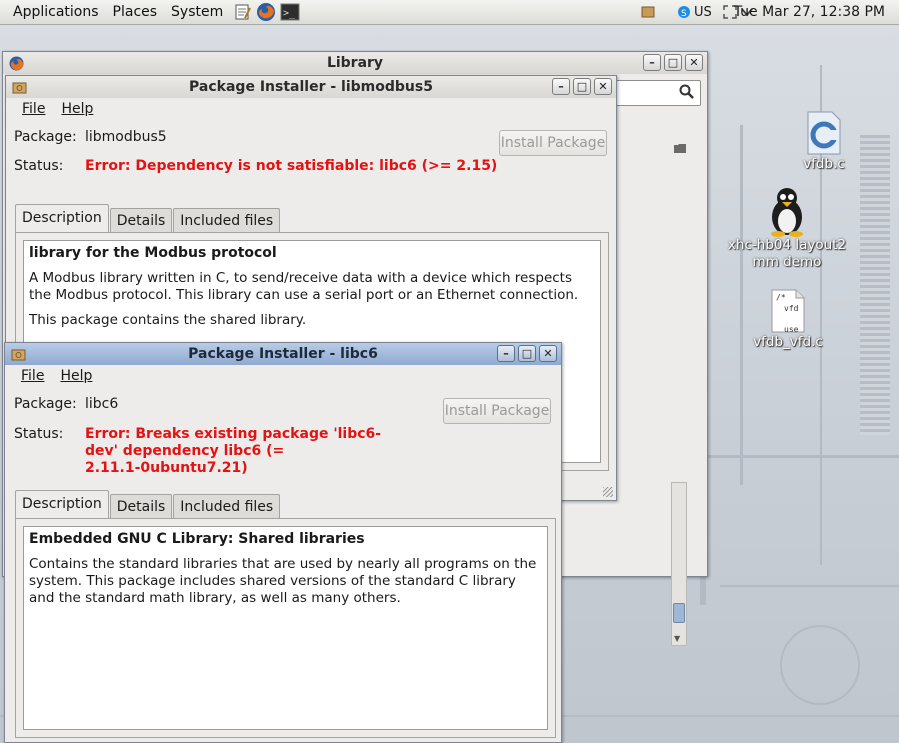  I want to click on firefox-icon, so click(16, 63).